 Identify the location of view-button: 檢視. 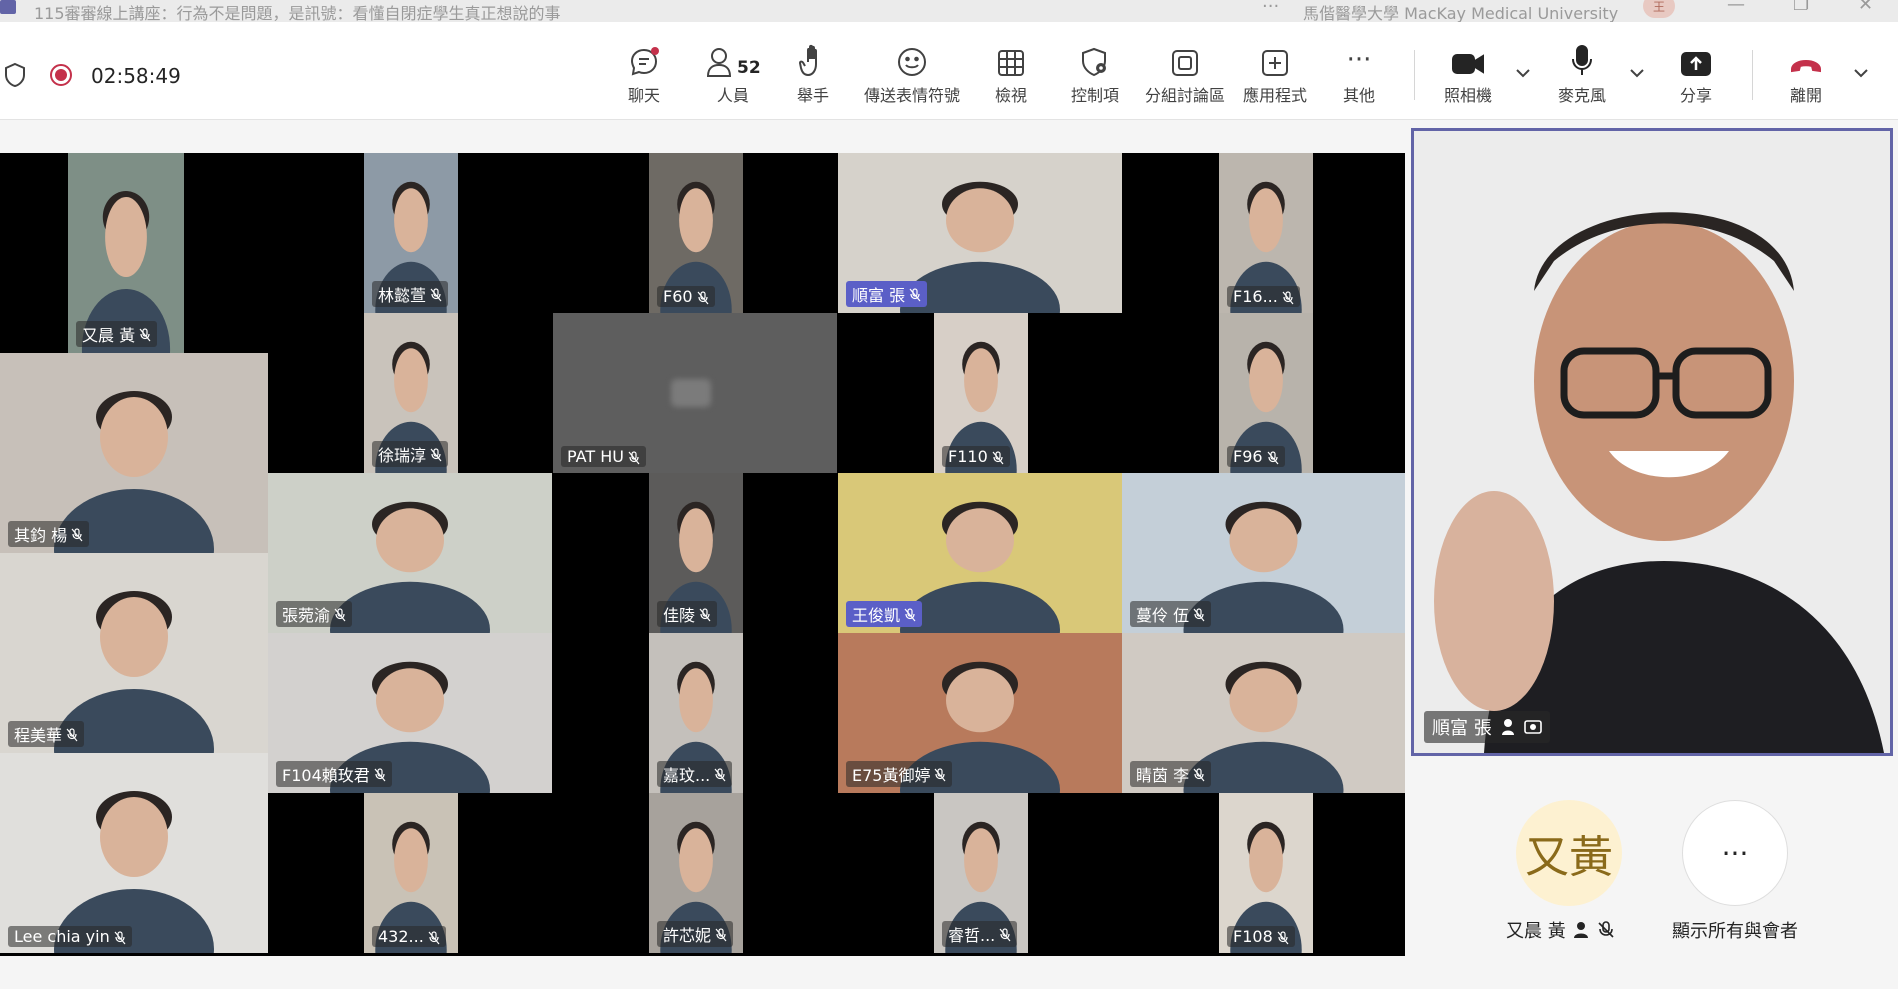
(1011, 77).